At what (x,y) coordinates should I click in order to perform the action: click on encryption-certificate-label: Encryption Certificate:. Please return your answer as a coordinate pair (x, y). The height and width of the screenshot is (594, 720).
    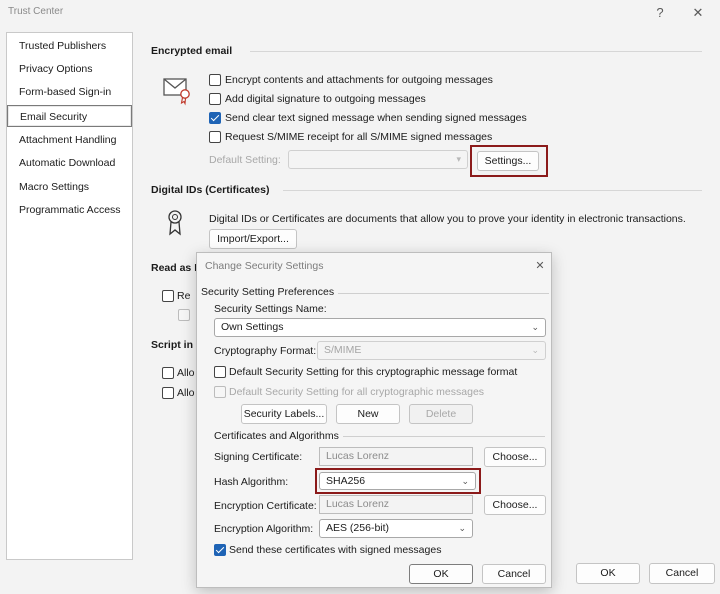
    Looking at the image, I should click on (265, 506).